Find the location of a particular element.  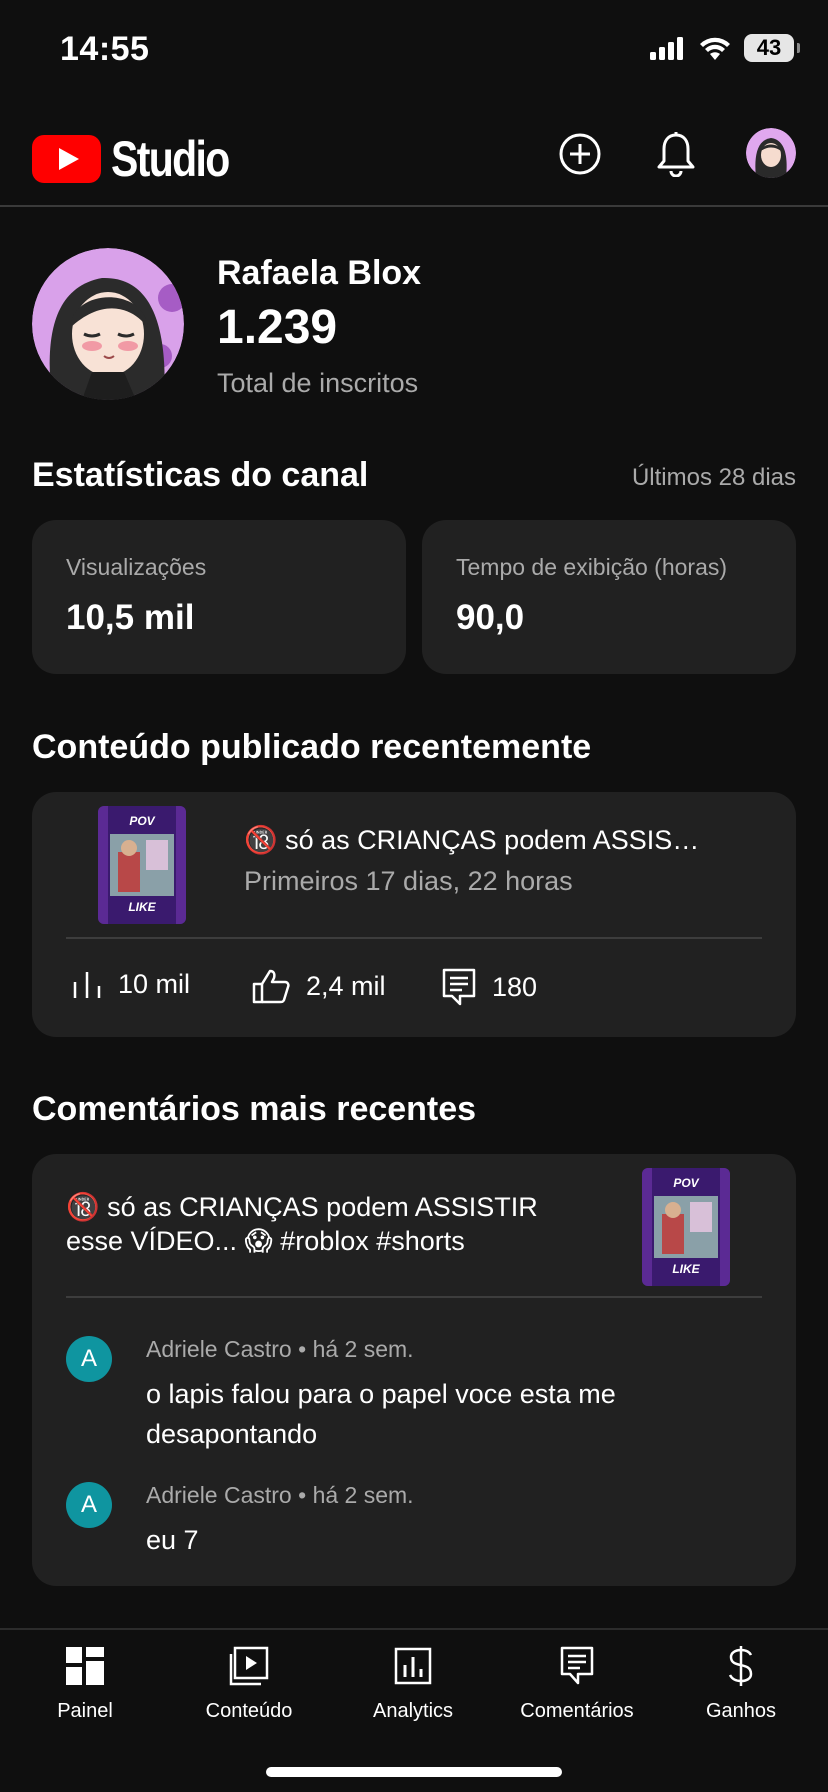

youtube-studio-logo: Studio is located at coordinates (143, 159).